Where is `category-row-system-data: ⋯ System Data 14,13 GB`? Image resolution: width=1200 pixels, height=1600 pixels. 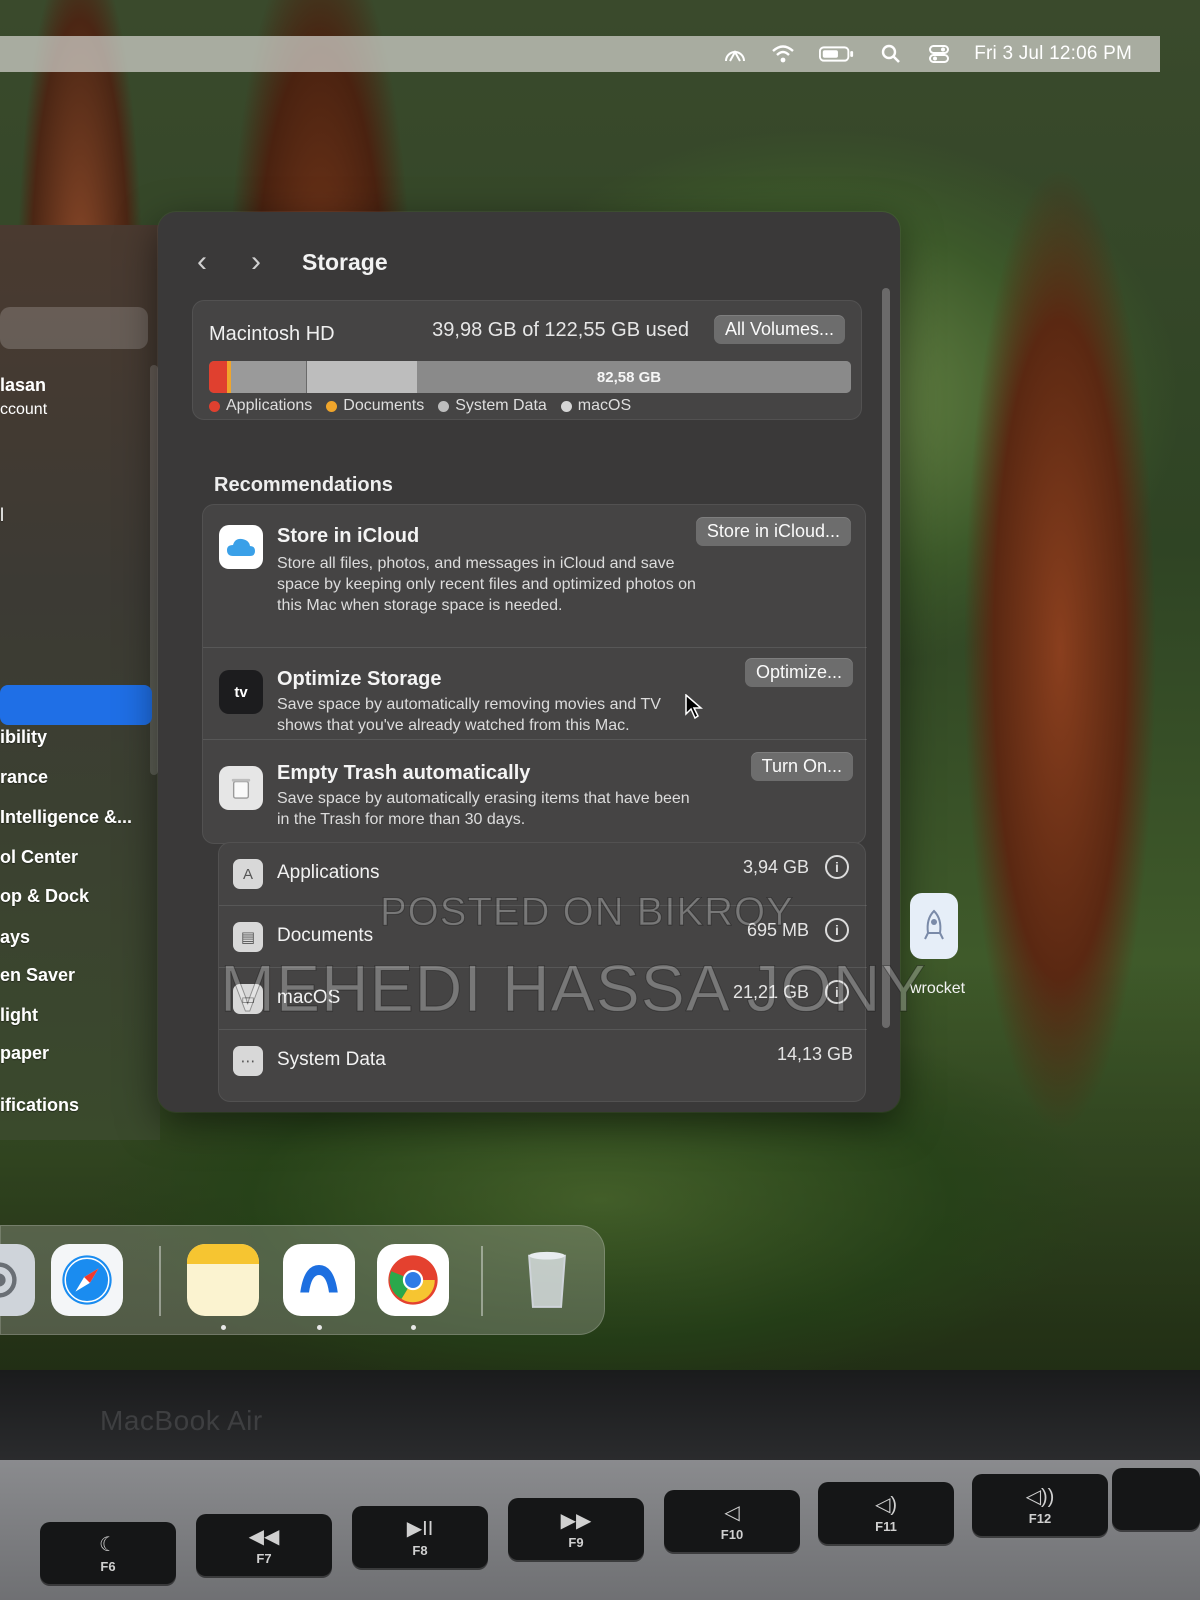
category-row-system-data: ⋯ System Data 14,13 GB is located at coordinates (543, 1060).